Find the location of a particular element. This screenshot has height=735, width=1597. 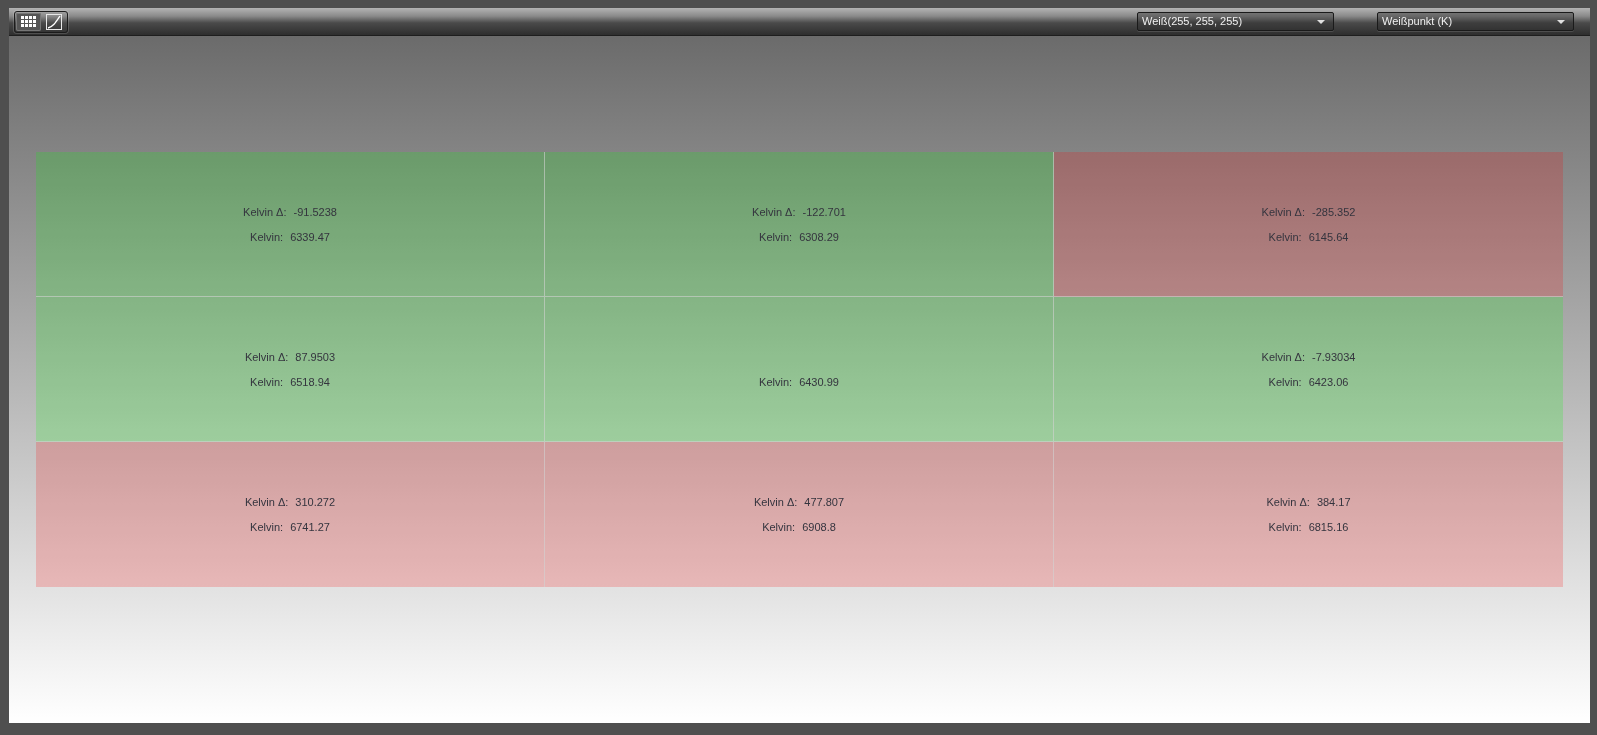

delta-value: -91.5238 is located at coordinates (315, 211).